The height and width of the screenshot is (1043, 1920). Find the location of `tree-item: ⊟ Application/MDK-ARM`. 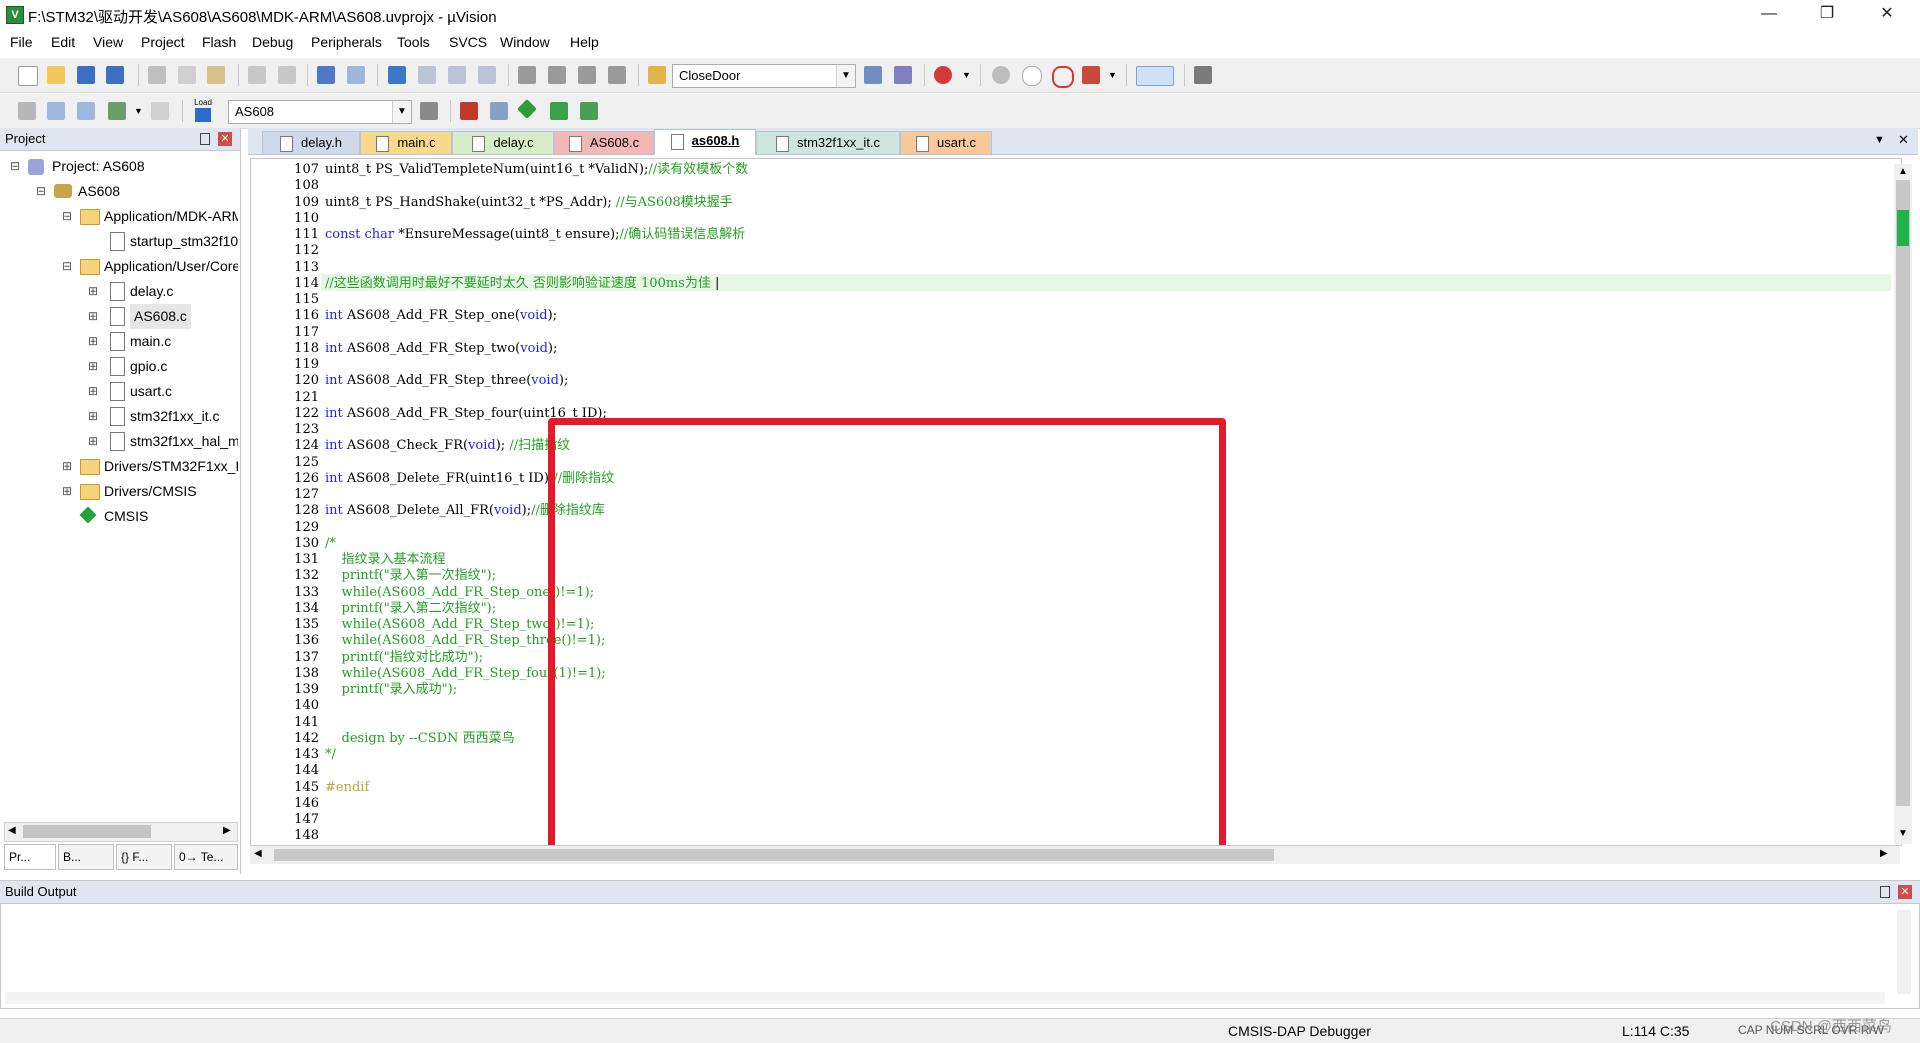

tree-item: ⊟ Application/MDK-ARM is located at coordinates (119, 216).